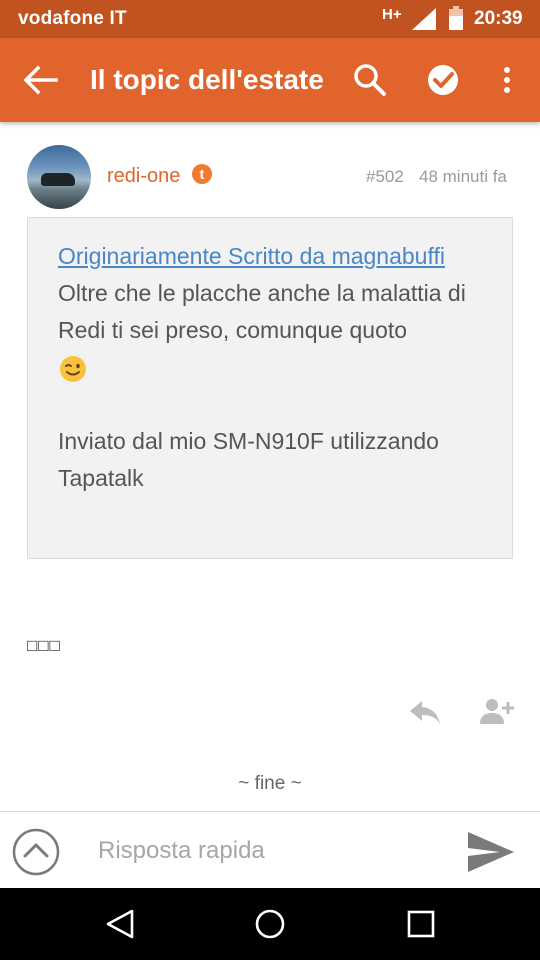 The height and width of the screenshot is (960, 540). What do you see at coordinates (120, 924) in the screenshot?
I see `nav-back-icon` at bounding box center [120, 924].